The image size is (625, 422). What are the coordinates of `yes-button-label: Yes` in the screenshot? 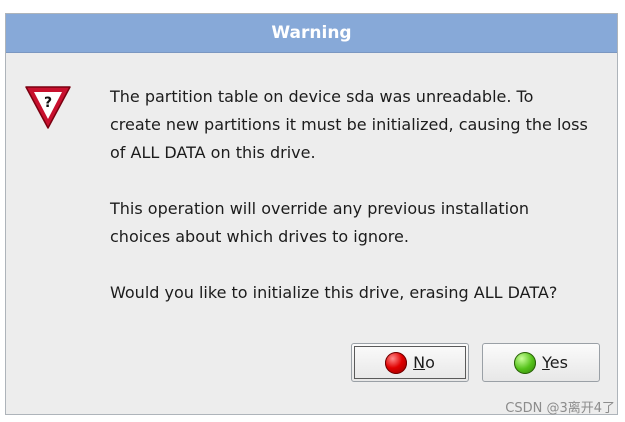 It's located at (555, 362).